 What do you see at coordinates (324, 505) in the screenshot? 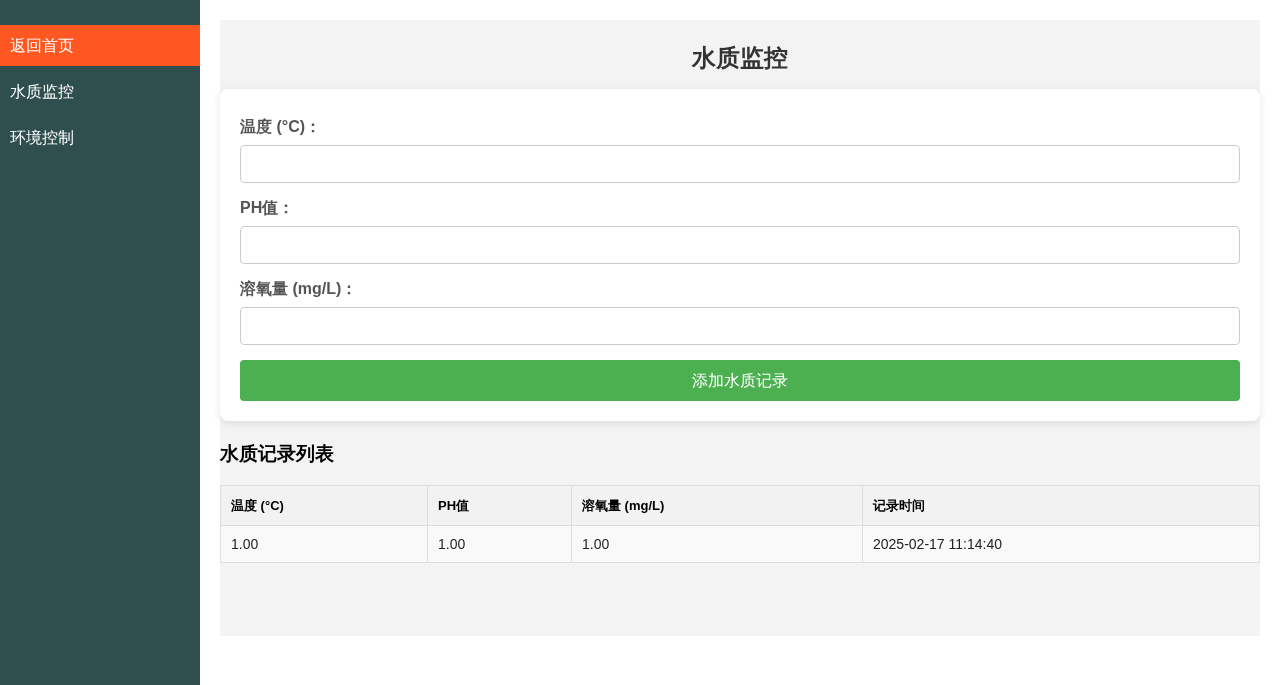
I see `column-header: 温度 (°C)` at bounding box center [324, 505].